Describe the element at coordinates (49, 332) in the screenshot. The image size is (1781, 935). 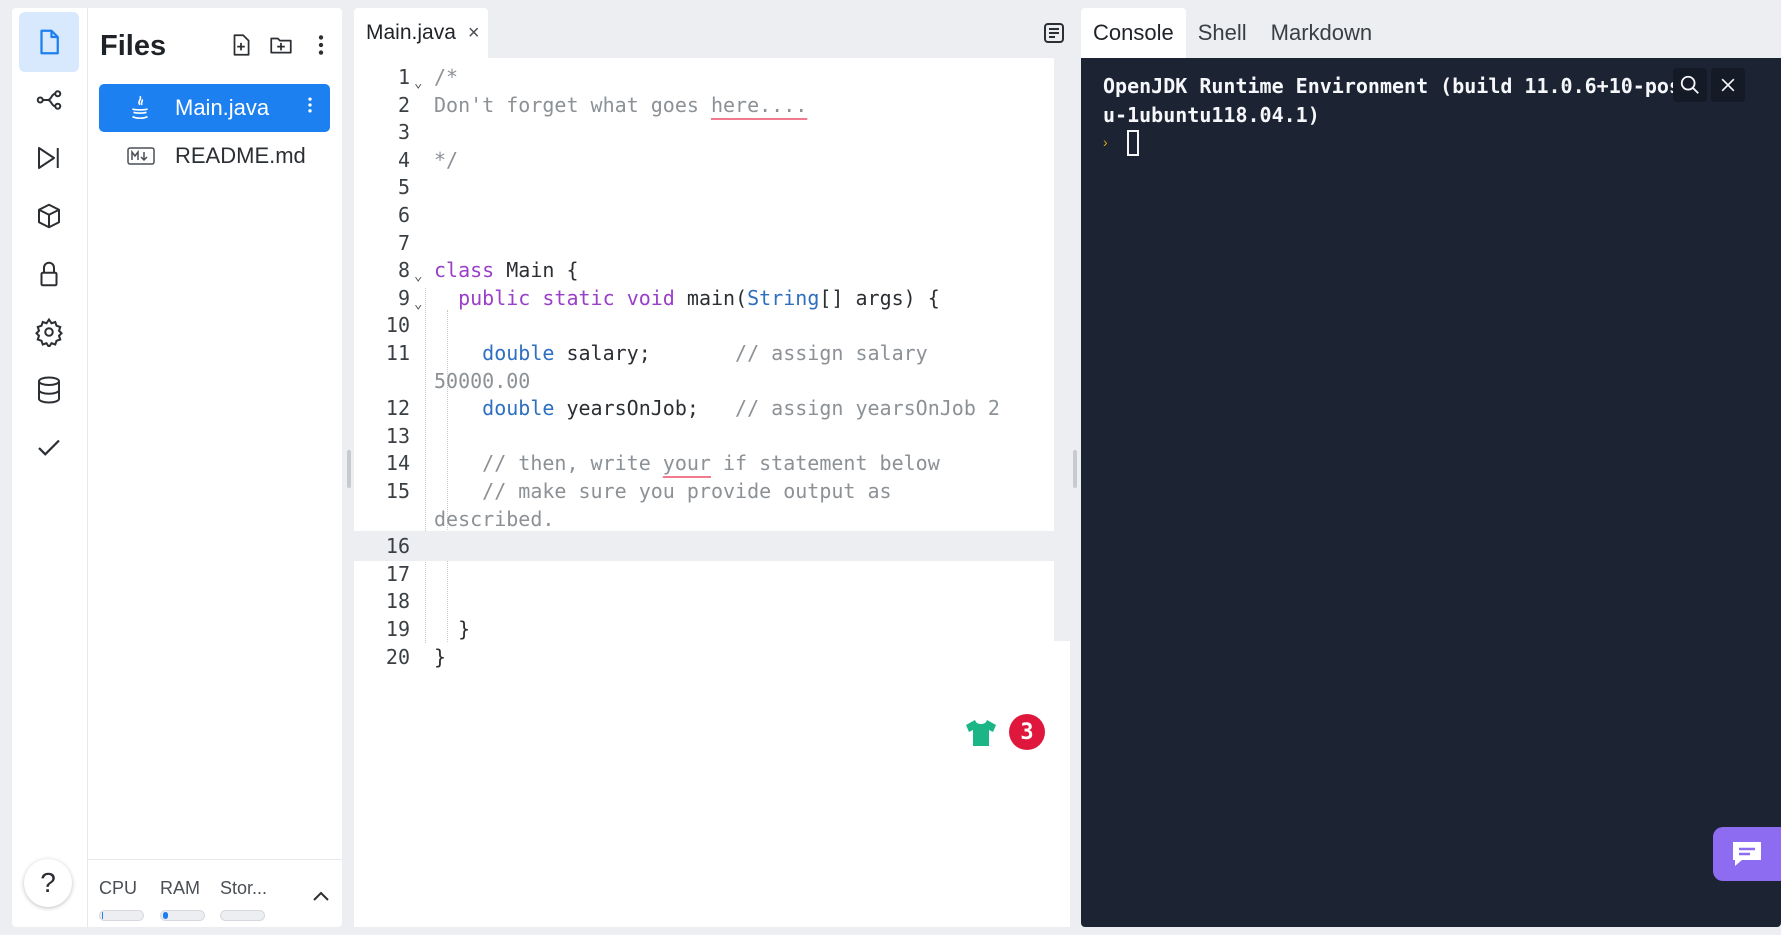
I see `settings-nav-button` at that location.